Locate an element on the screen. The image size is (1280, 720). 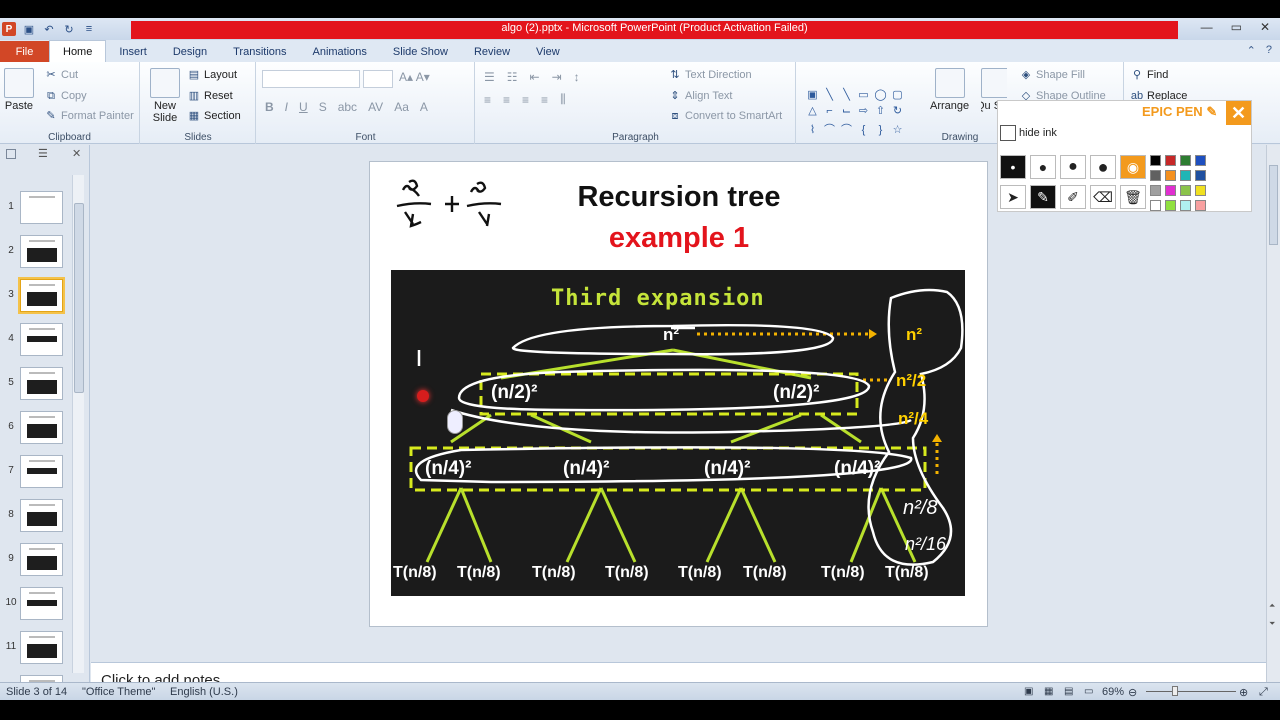
connector-icon: ⌙ is located at coordinates (846, 111).